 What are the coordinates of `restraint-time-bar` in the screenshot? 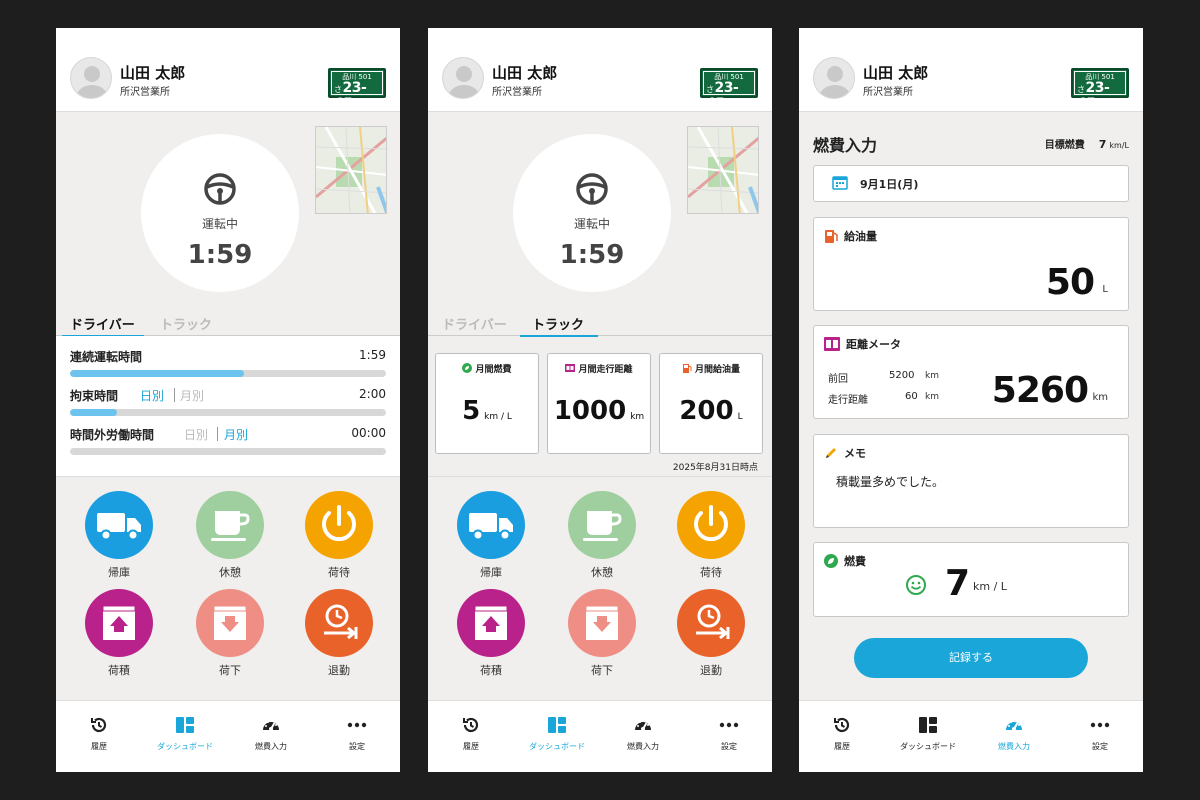 It's located at (228, 412).